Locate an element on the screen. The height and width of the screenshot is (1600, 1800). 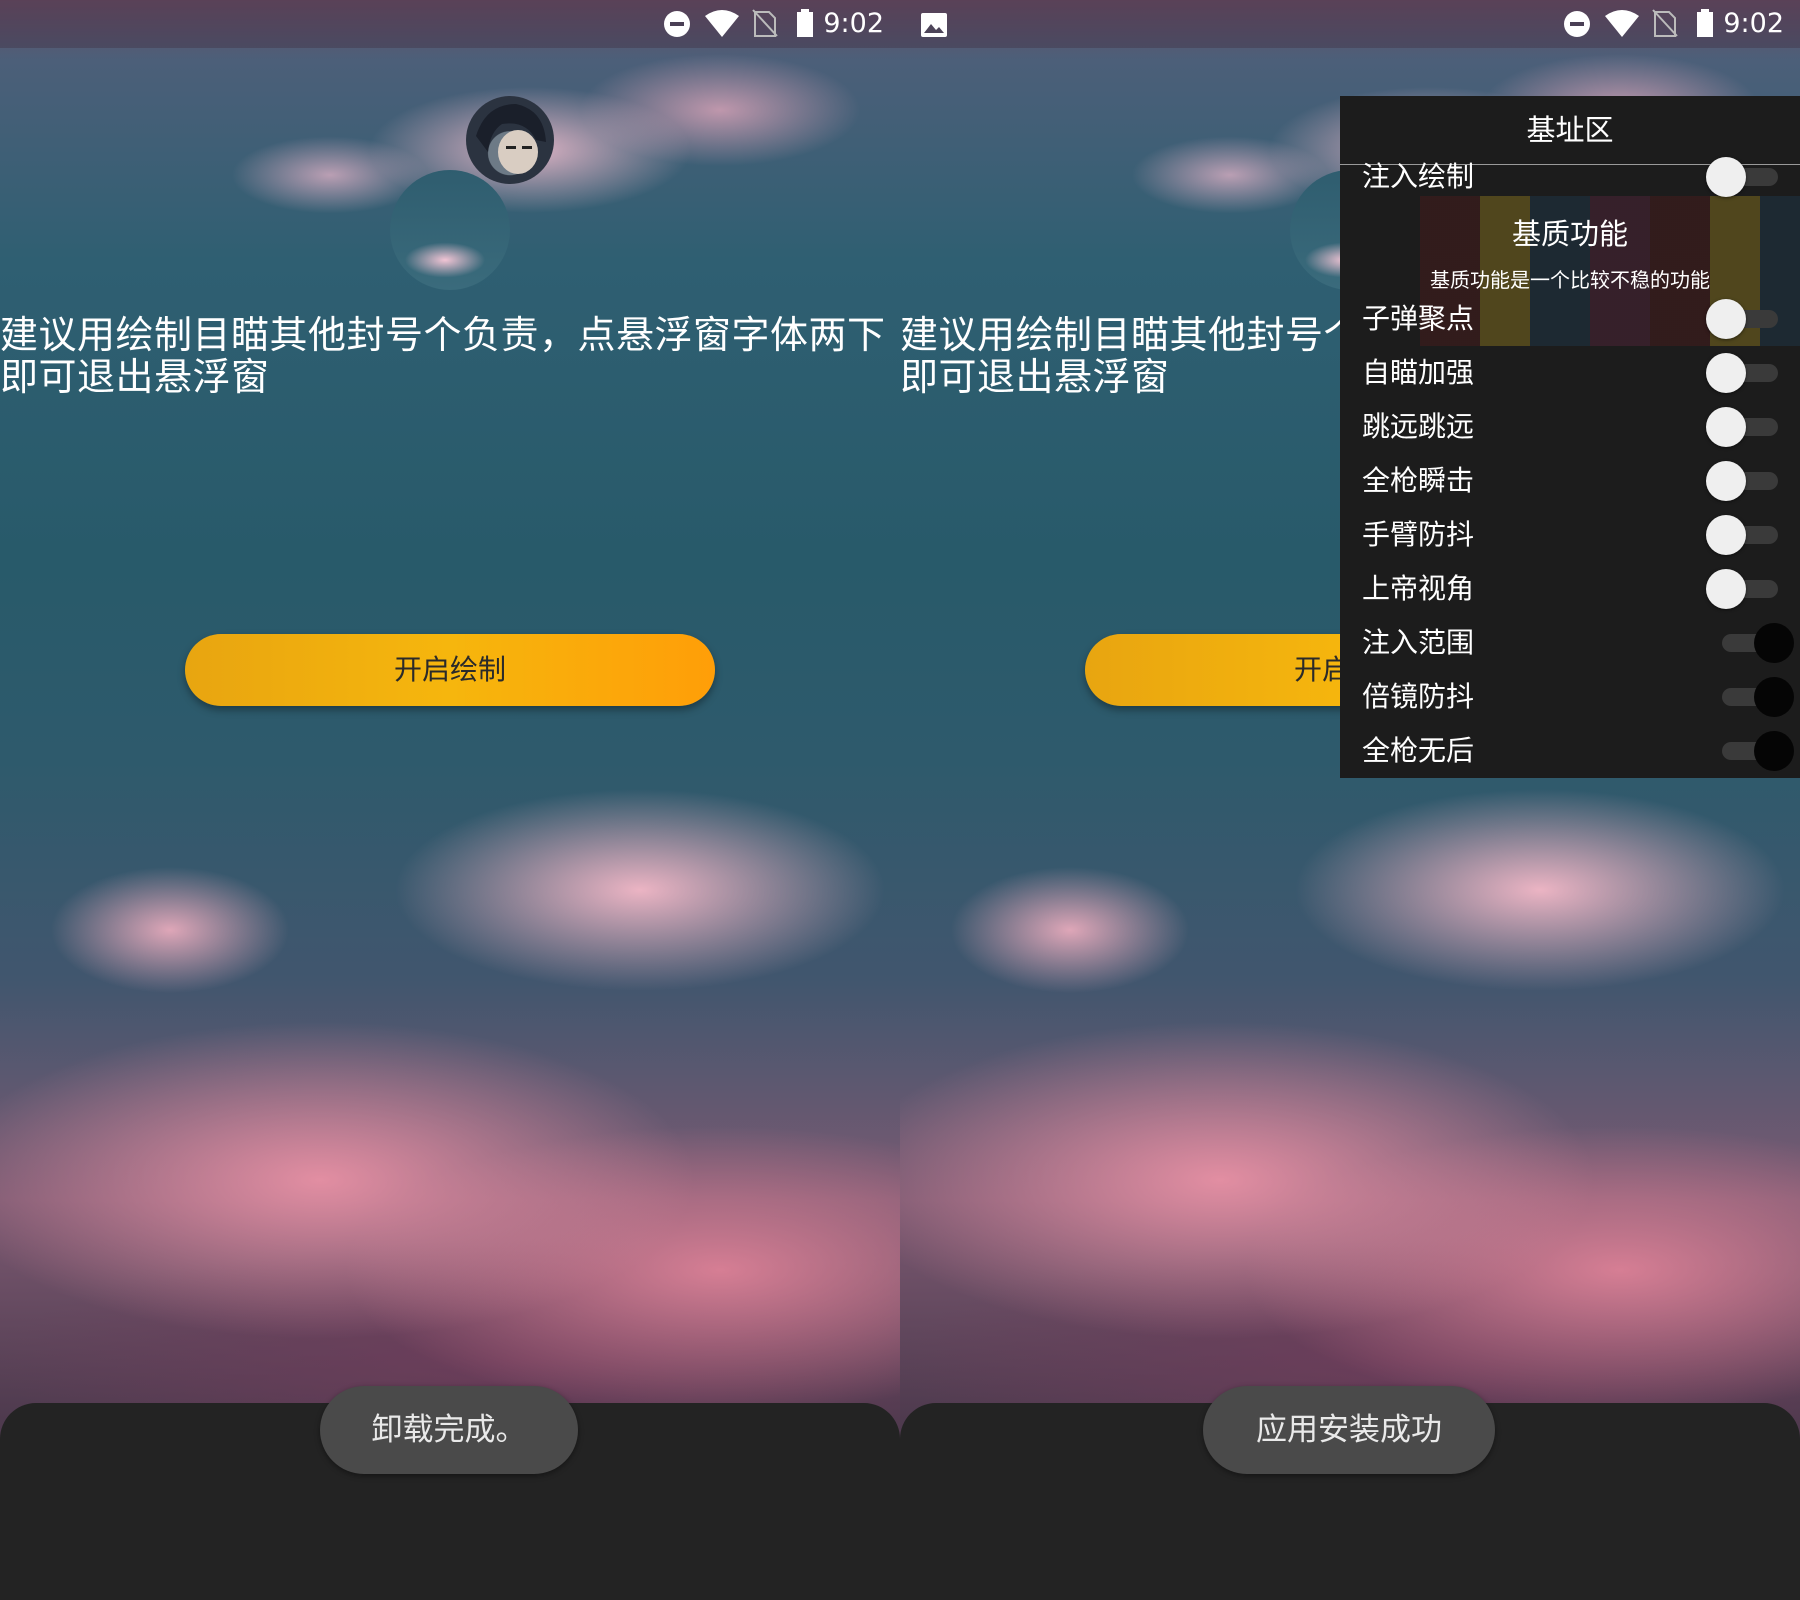
menu-item: 注入范围 is located at coordinates (1570, 643).